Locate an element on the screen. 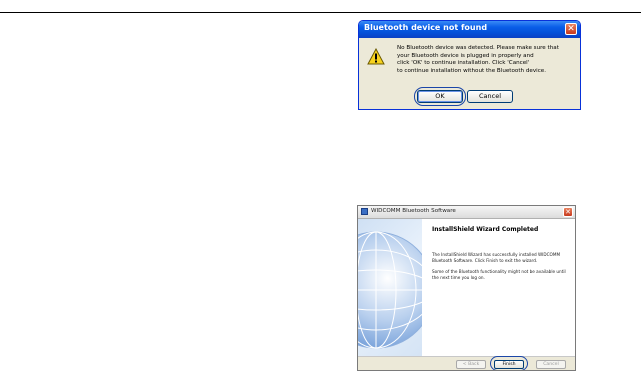 The height and width of the screenshot is (374, 641). paragraph-line: the next time you log on. is located at coordinates (458, 277).